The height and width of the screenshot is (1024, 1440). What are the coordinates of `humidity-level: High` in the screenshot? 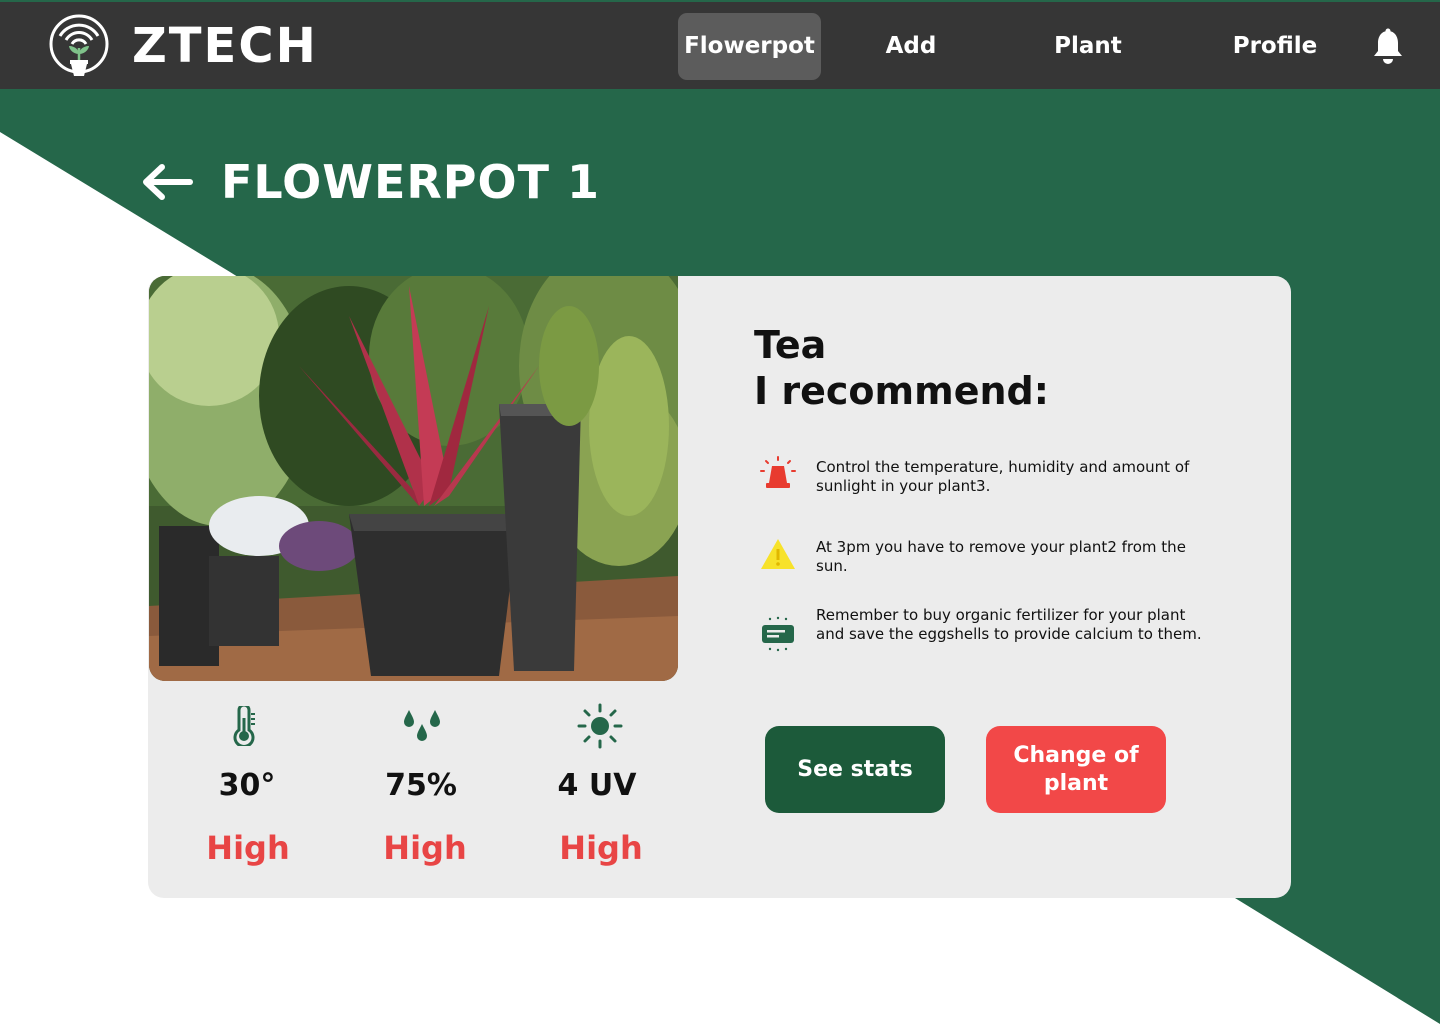 It's located at (425, 848).